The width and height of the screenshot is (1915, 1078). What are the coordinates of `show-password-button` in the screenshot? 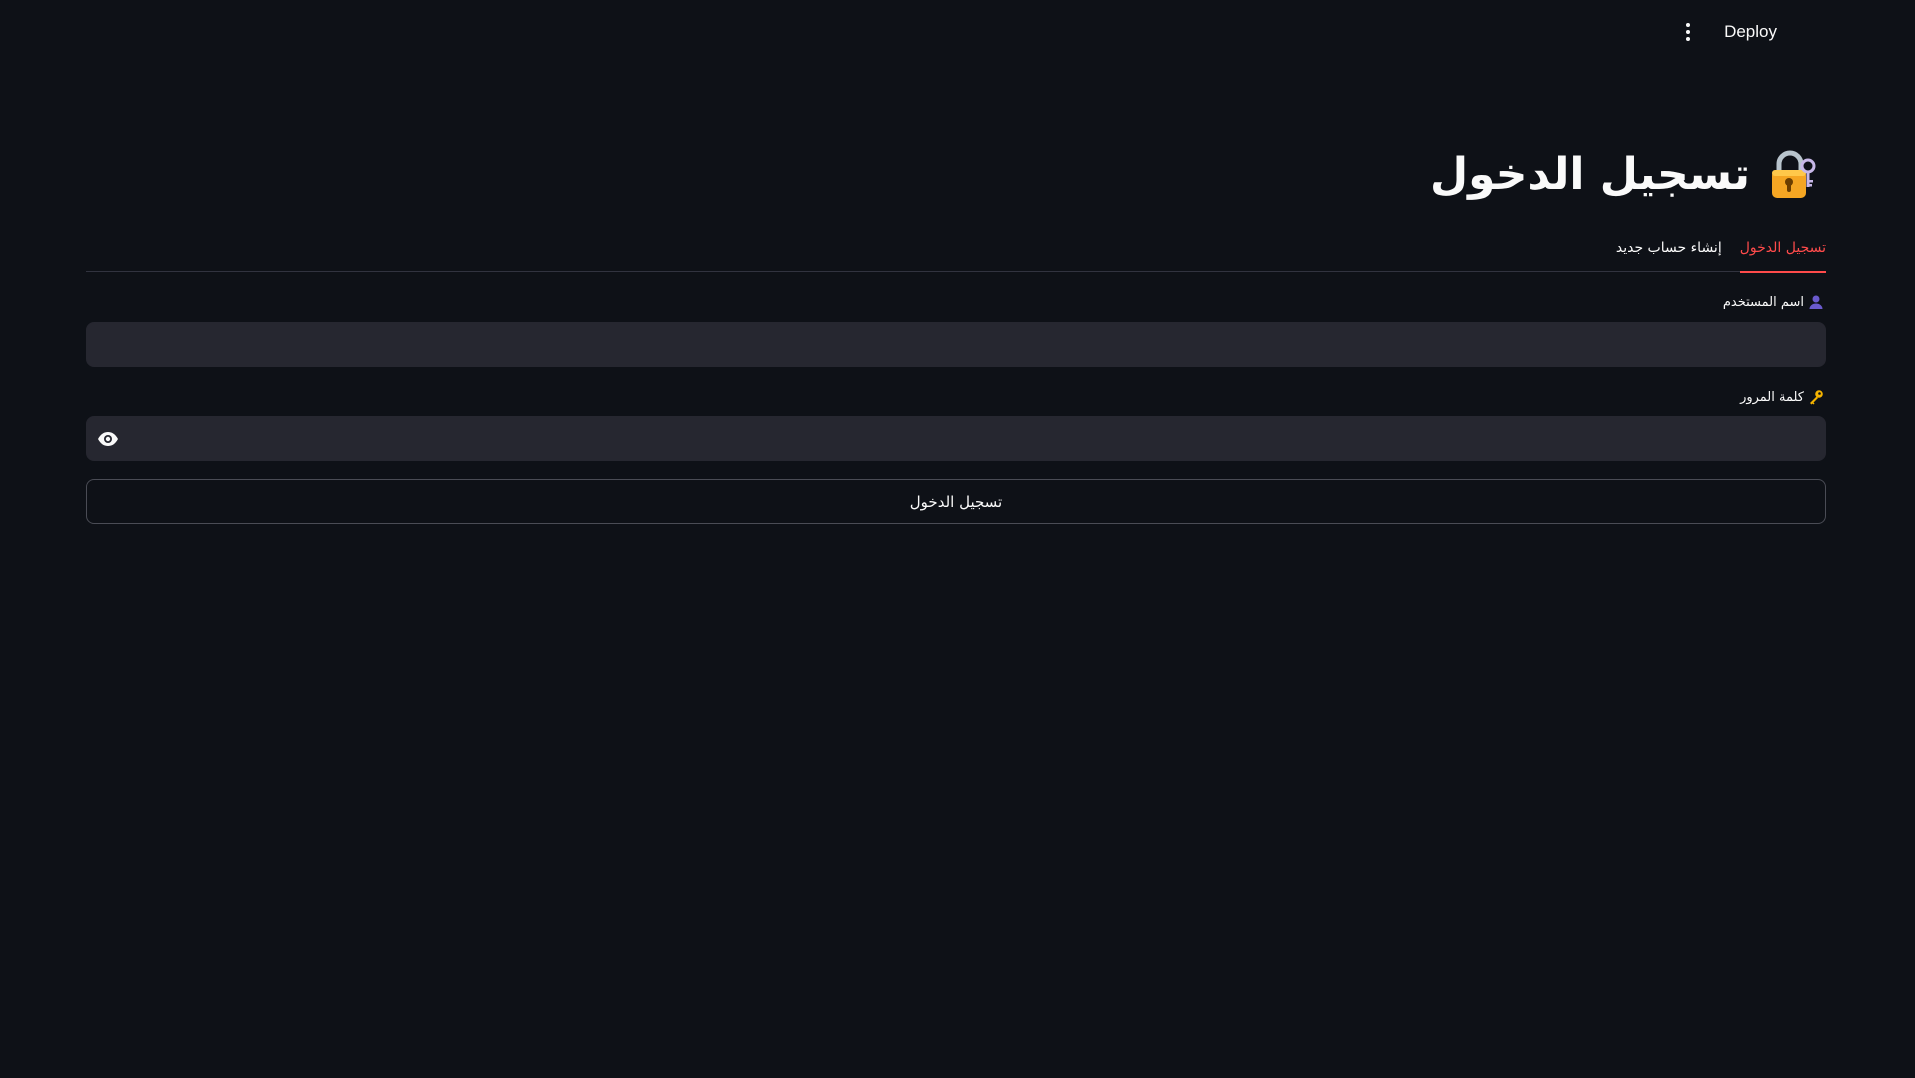 It's located at (108, 439).